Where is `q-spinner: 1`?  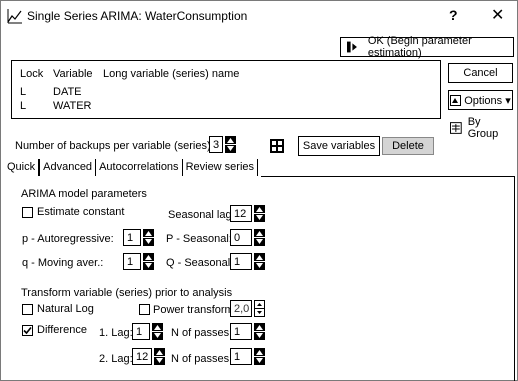
q-spinner: 1 is located at coordinates (138, 261).